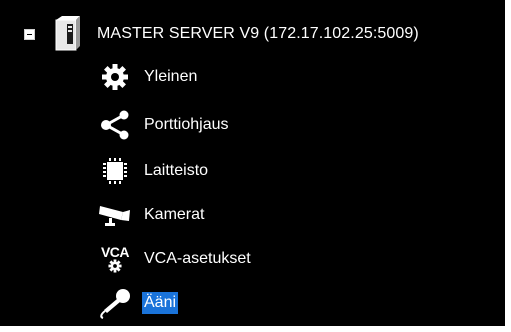 Image resolution: width=511 pixels, height=332 pixels. What do you see at coordinates (186, 124) in the screenshot?
I see `tree-item-label: Porttiohjaus` at bounding box center [186, 124].